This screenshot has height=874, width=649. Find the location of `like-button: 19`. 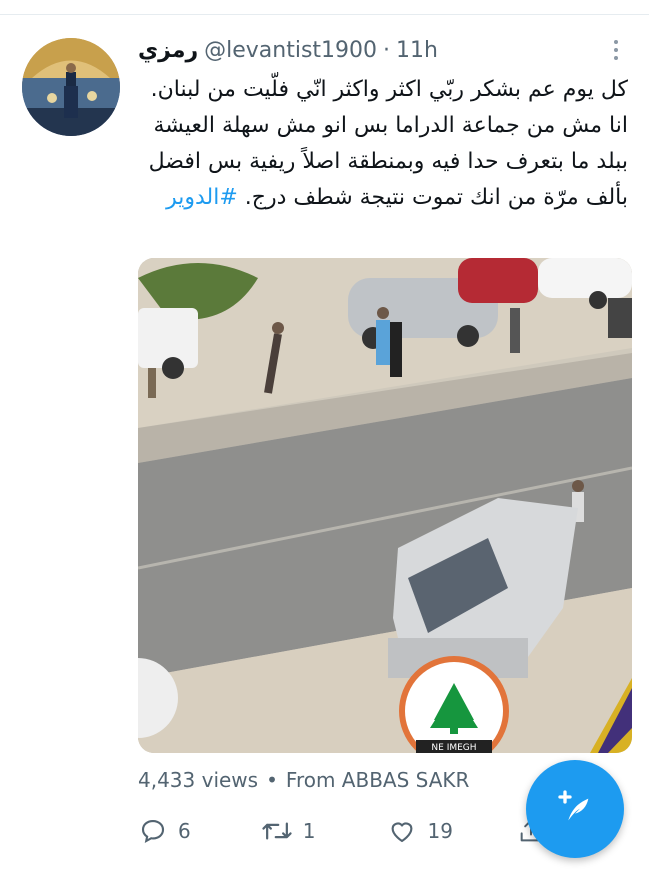

like-button: 19 is located at coordinates (420, 831).